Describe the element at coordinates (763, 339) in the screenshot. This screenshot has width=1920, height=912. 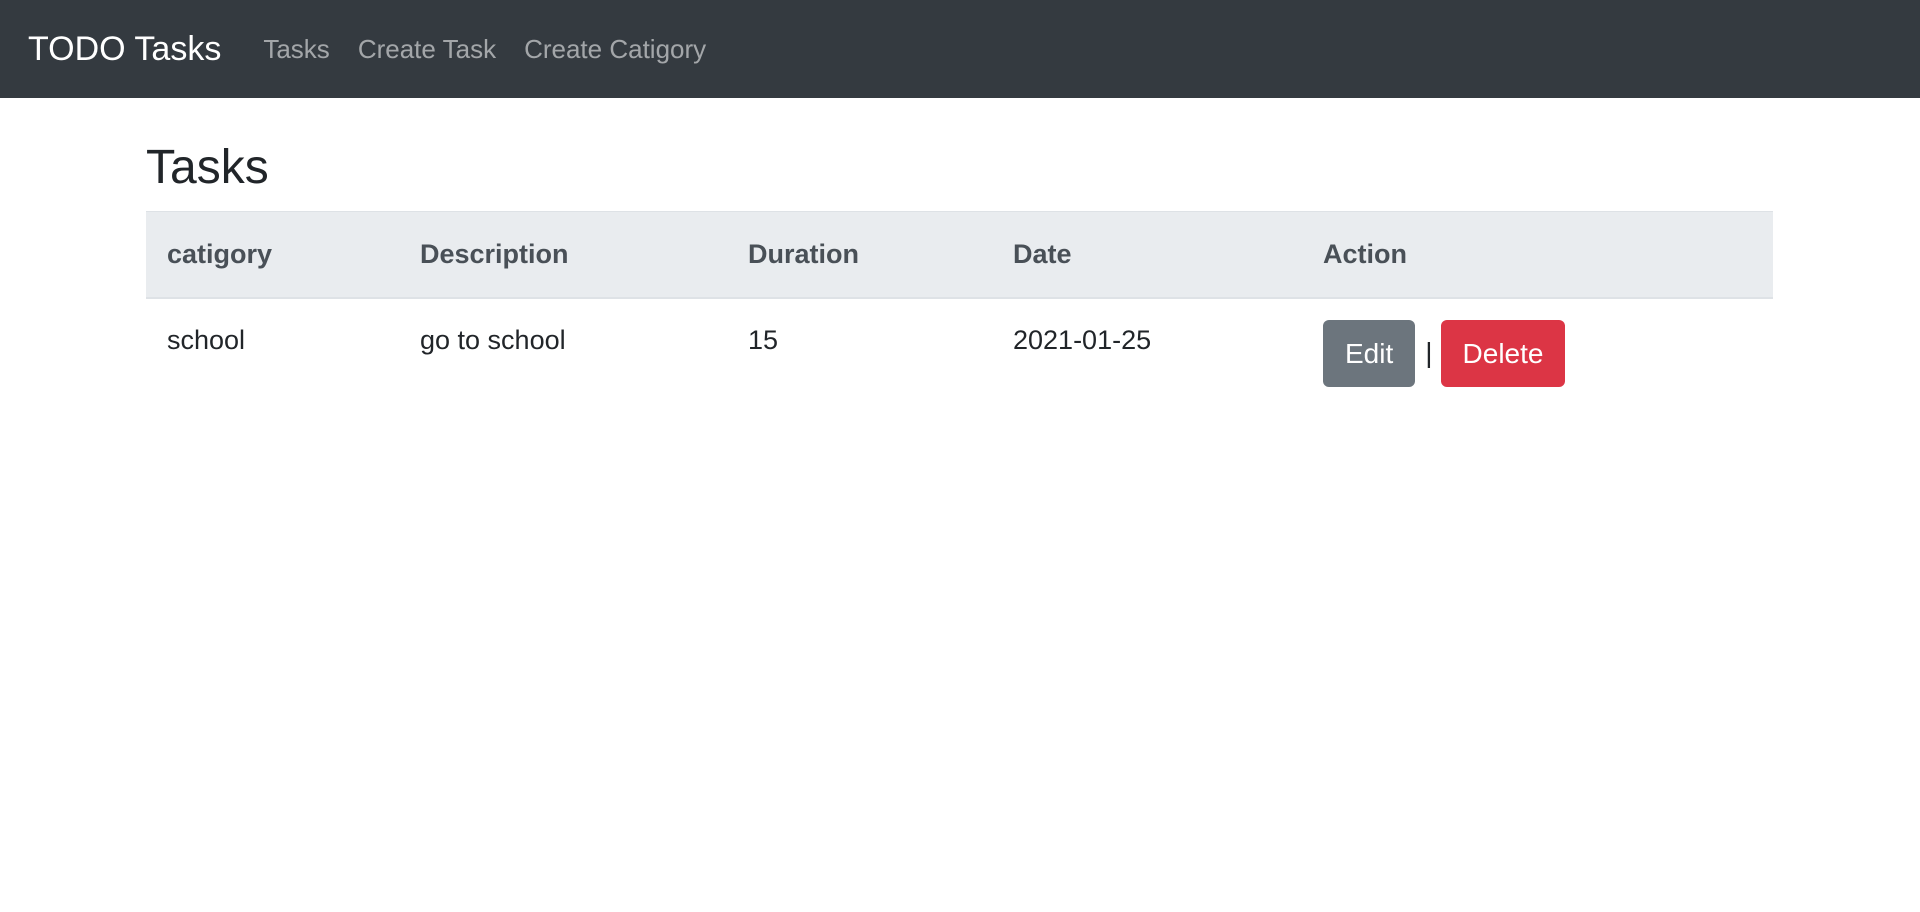
I see `cell-duration: 15` at that location.